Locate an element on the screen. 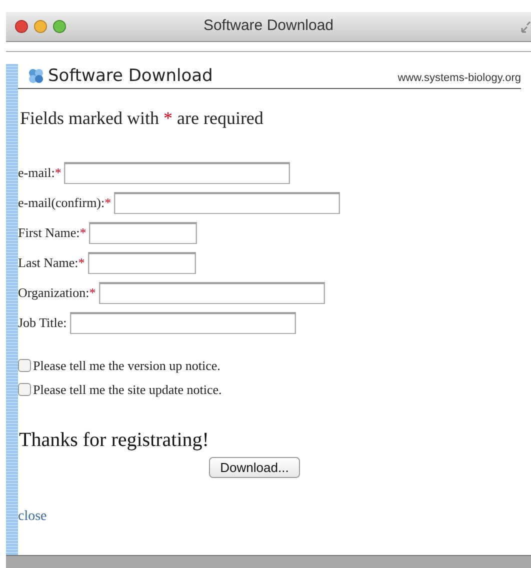  close-link: close is located at coordinates (32, 516).